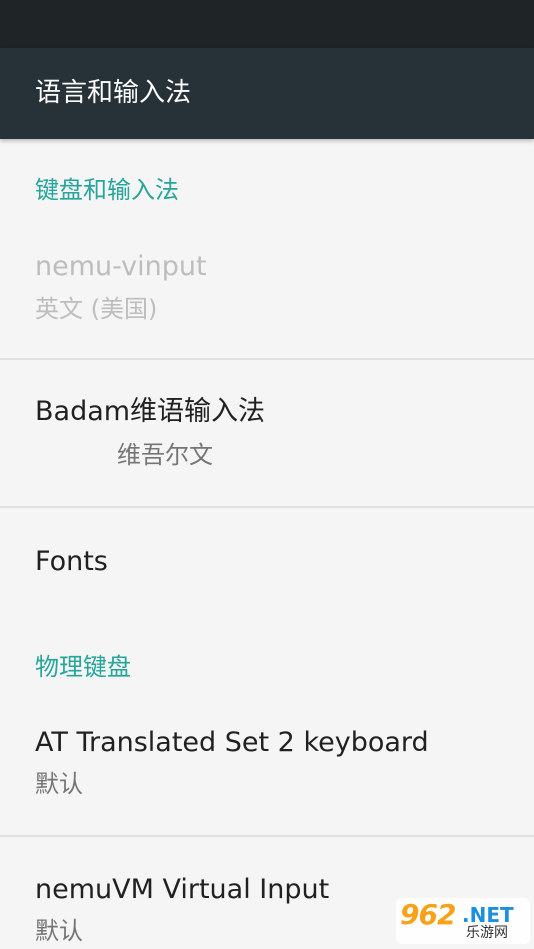 The width and height of the screenshot is (534, 949). Describe the element at coordinates (96, 309) in the screenshot. I see `pref-summary: 英文 (美国)` at that location.